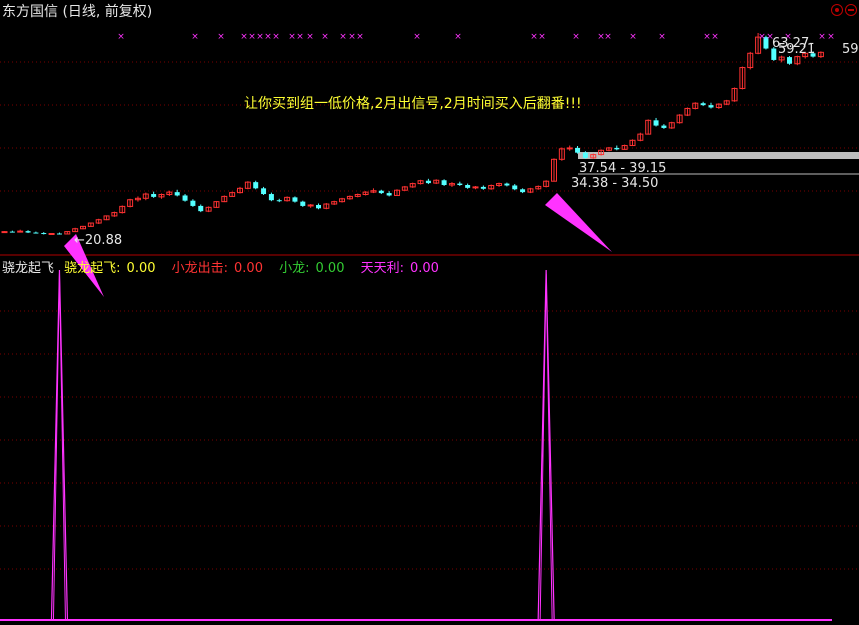 This screenshot has height=625, width=859. What do you see at coordinates (413, 104) in the screenshot?
I see `promo-annotation: 让你买到组一低价格,2月出信号,2月时间买入后翻番!!!` at bounding box center [413, 104].